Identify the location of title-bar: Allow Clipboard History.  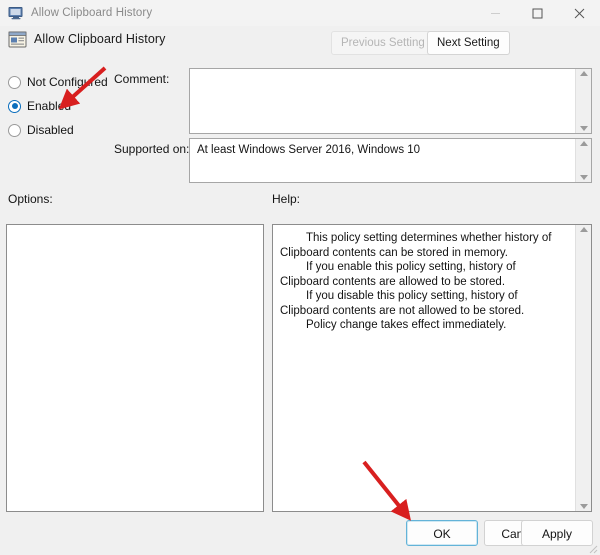
(300, 13).